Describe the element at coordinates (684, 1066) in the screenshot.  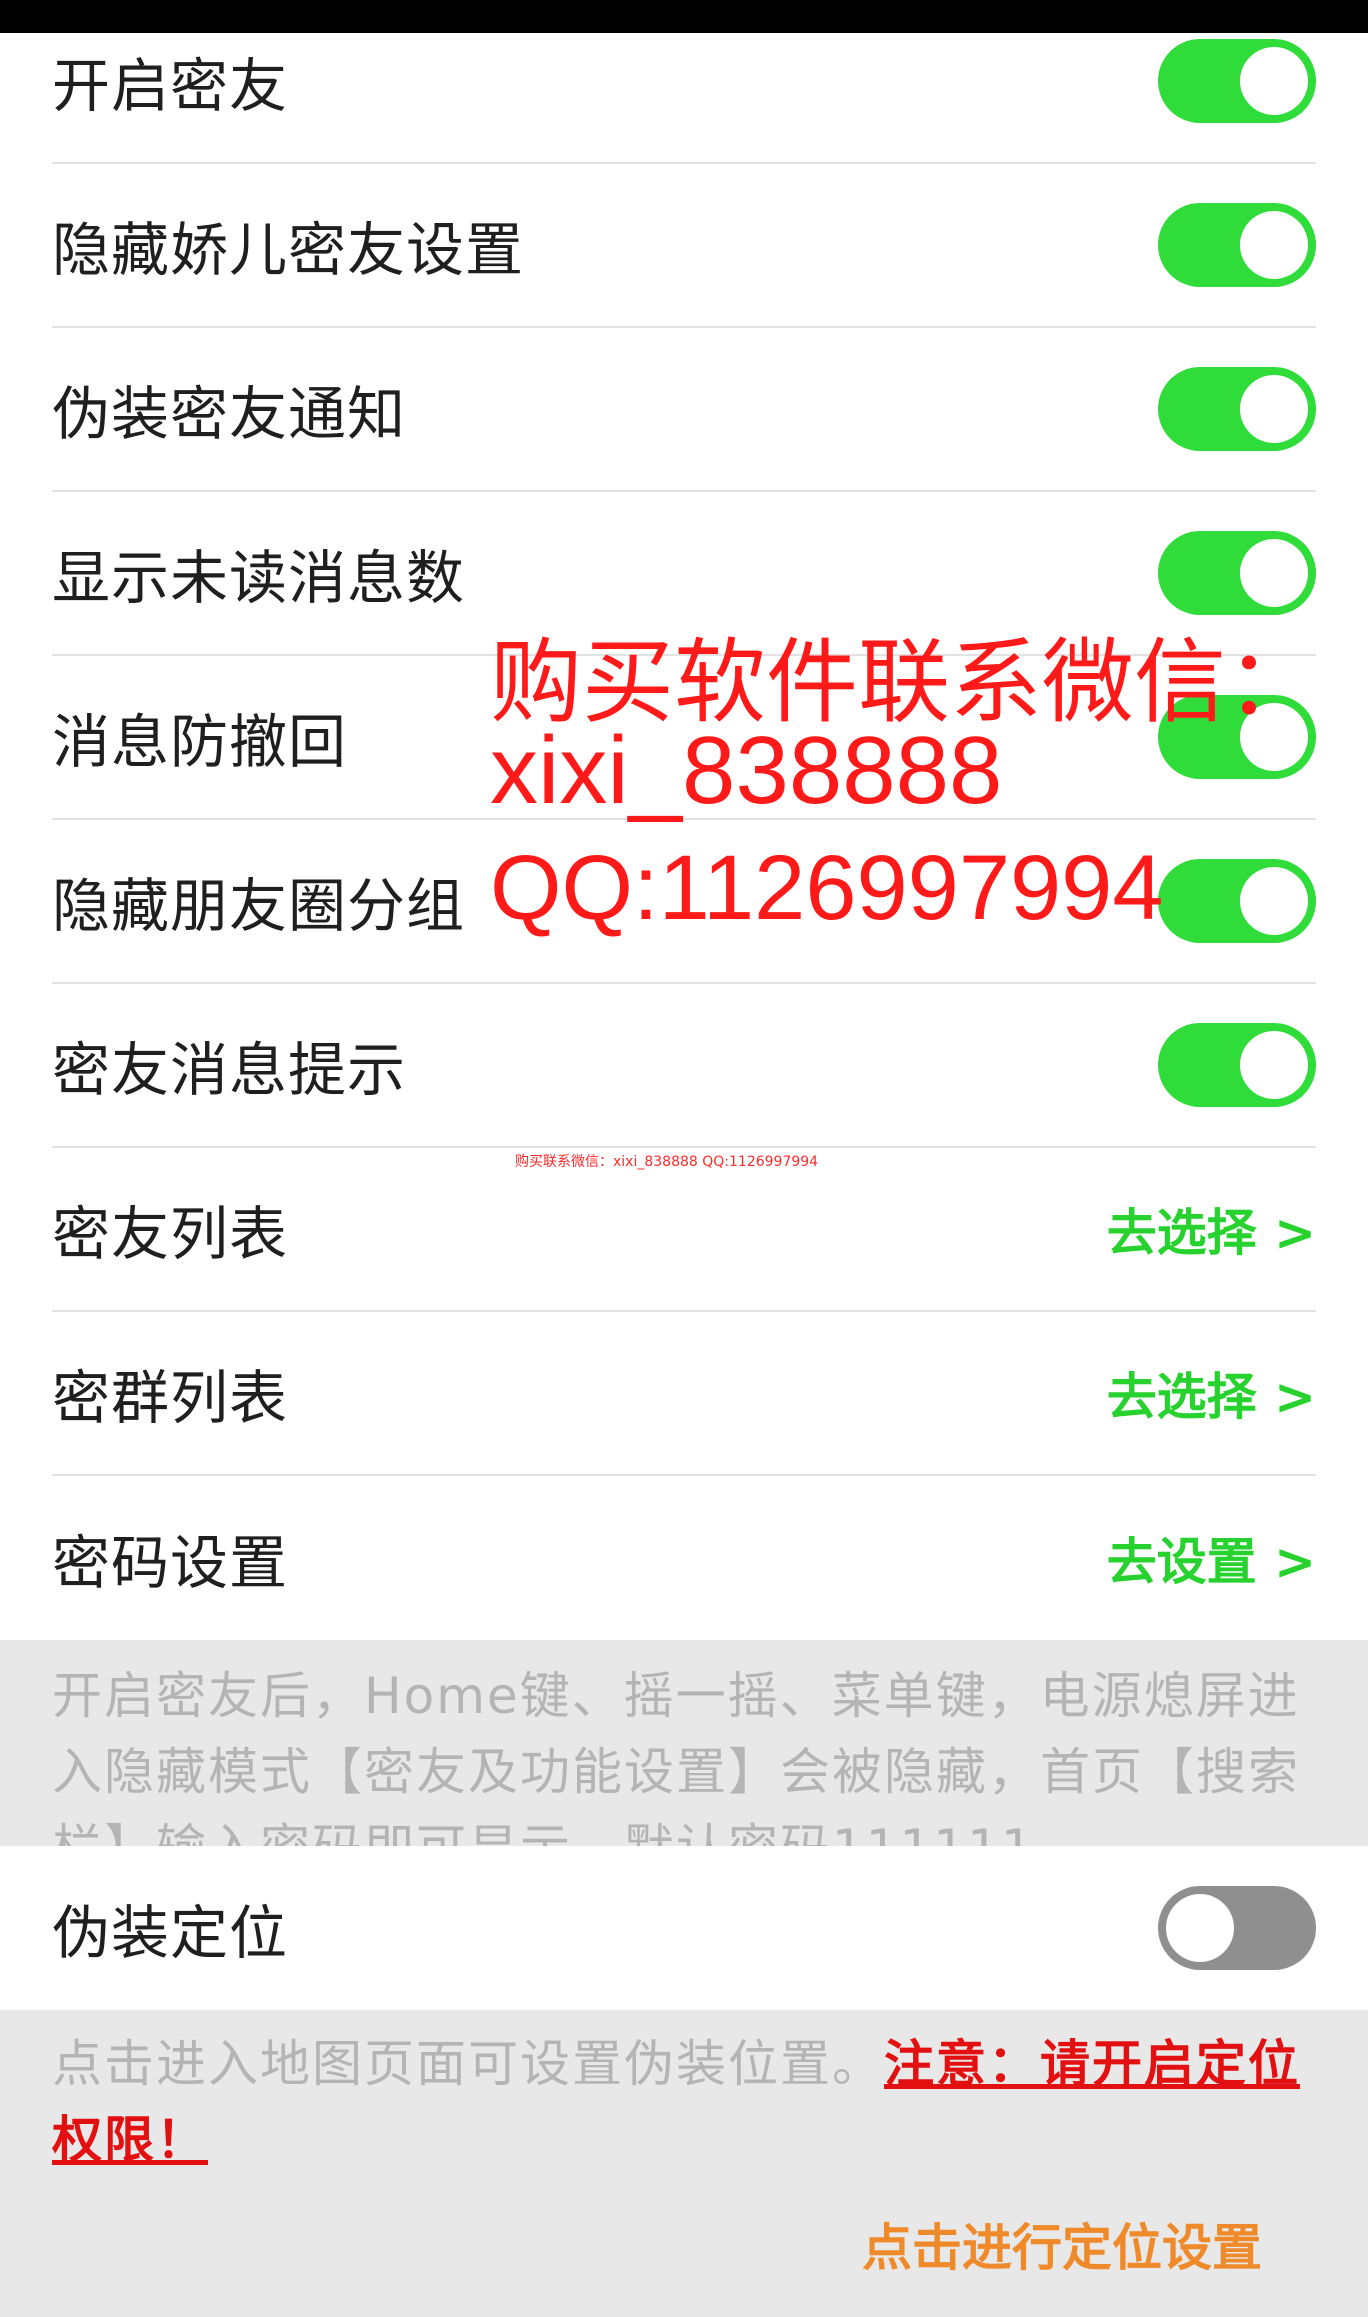
I see `row-message-alert: 密友消息提示` at that location.